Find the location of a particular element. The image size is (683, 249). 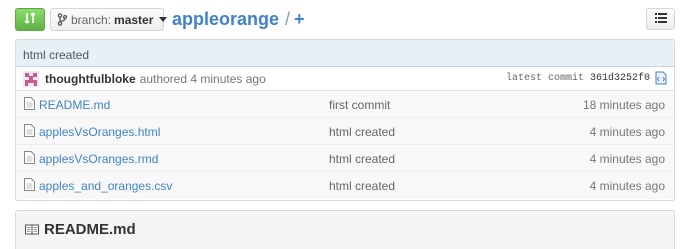

compare-button is located at coordinates (30, 19).